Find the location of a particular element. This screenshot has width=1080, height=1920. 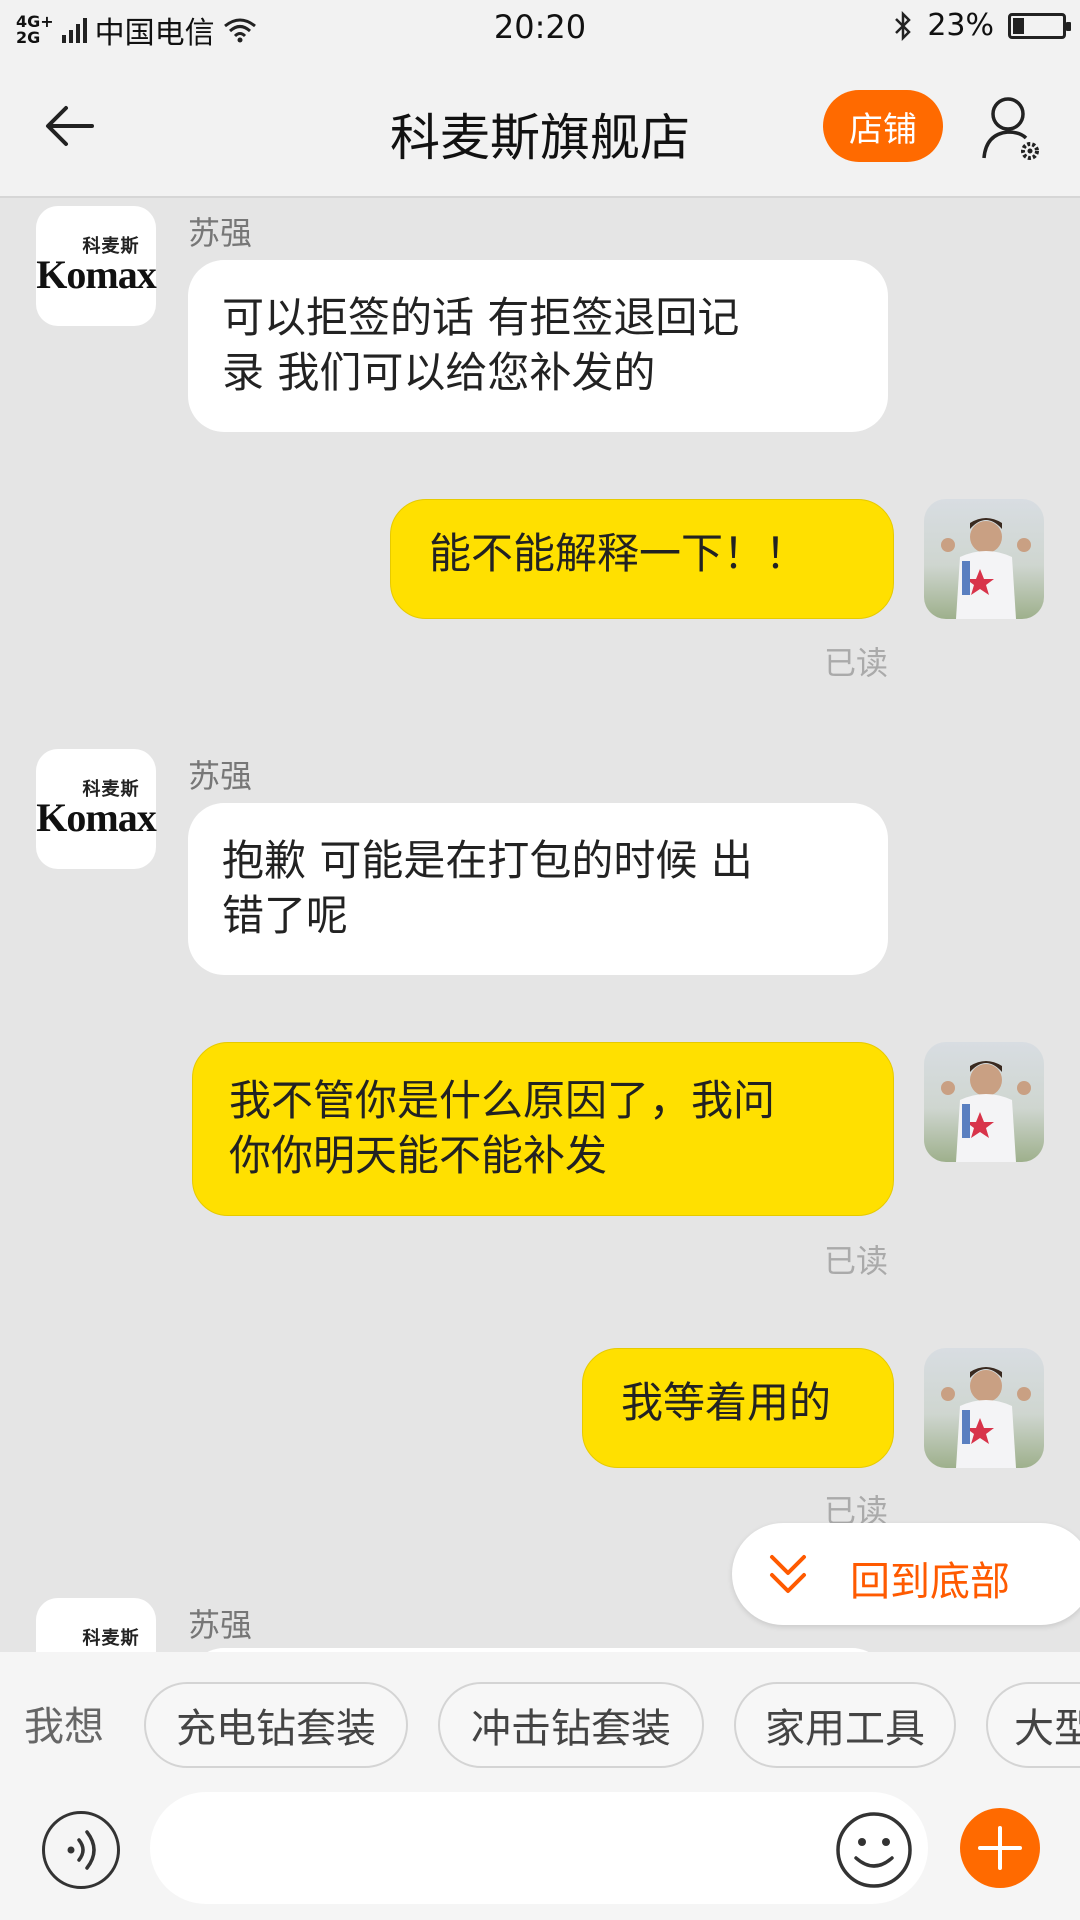

double-chevron-down-icon is located at coordinates (788, 1574).